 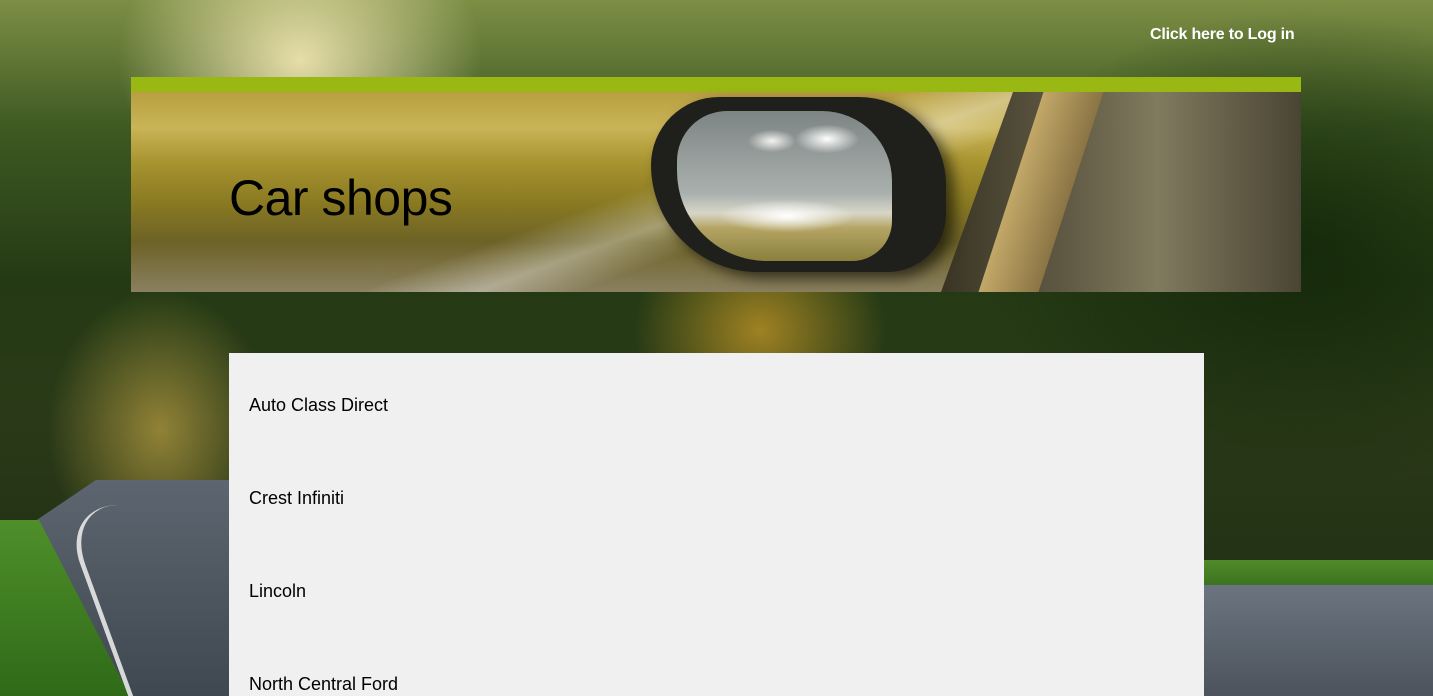 I want to click on login-link: Click here to Log in, so click(x=1222, y=35).